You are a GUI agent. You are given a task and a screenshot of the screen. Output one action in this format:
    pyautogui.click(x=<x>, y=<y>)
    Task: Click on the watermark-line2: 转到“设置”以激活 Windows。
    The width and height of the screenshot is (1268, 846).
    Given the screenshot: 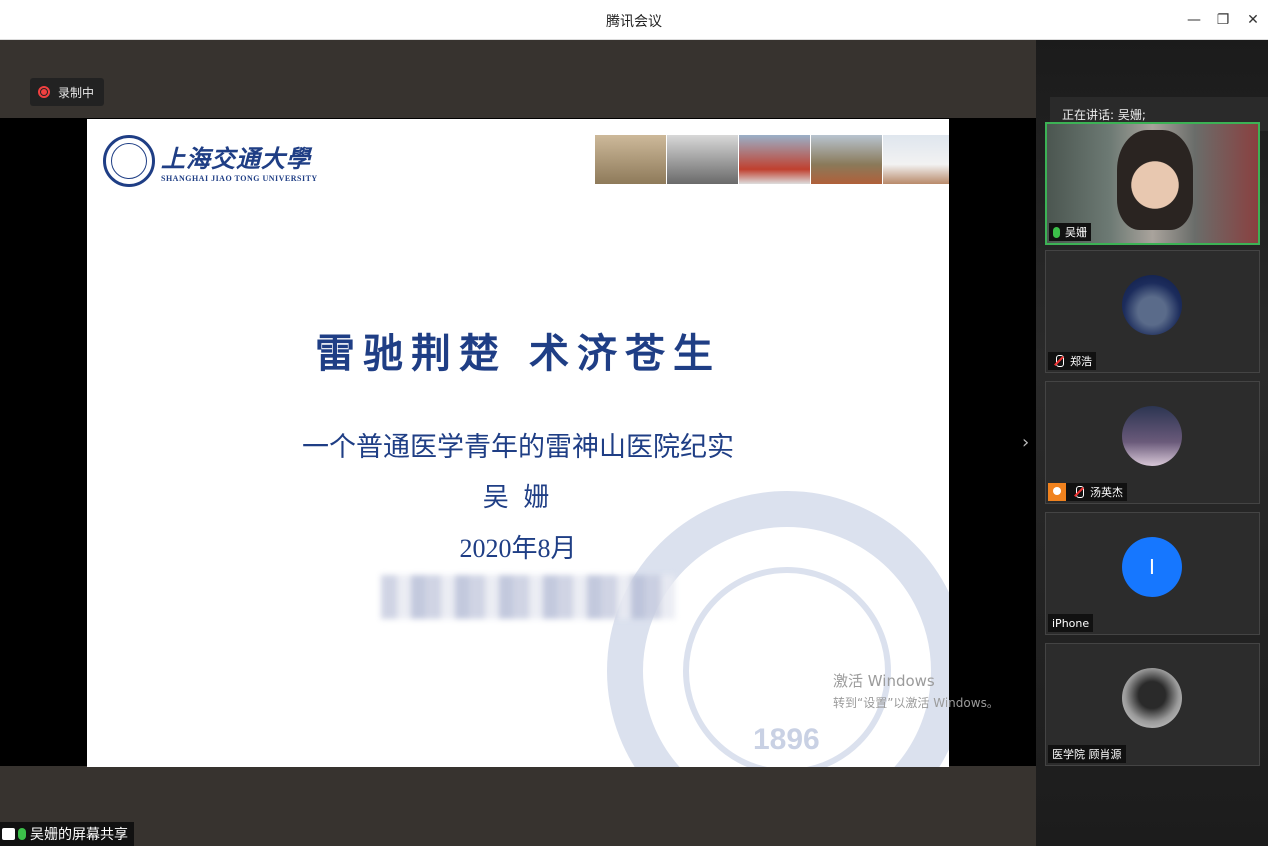 What is the action you would take?
    pyautogui.click(x=916, y=703)
    